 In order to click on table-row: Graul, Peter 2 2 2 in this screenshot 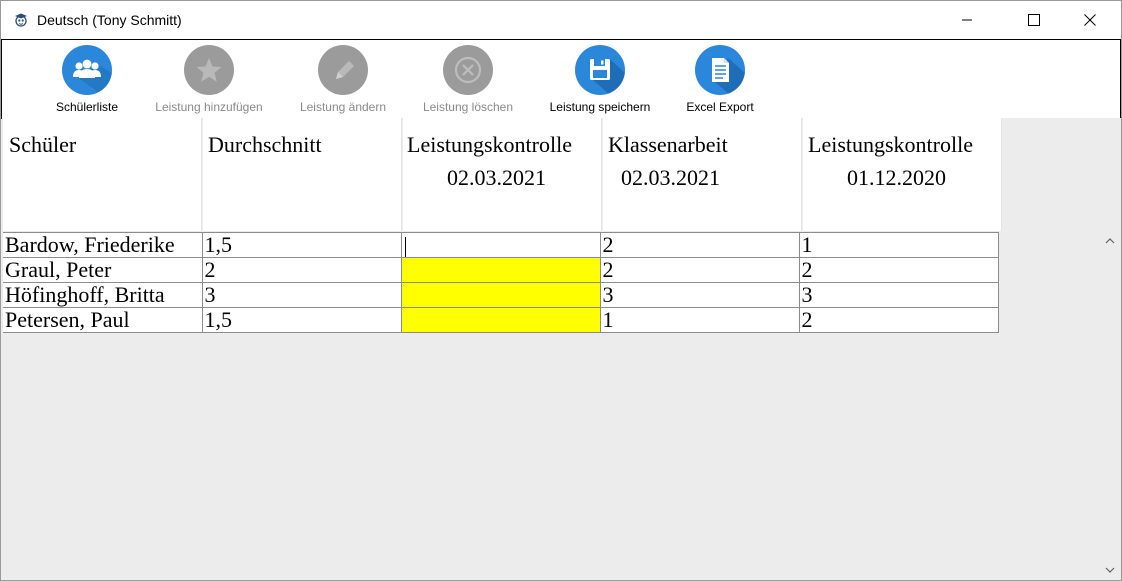, I will do `click(501, 270)`.